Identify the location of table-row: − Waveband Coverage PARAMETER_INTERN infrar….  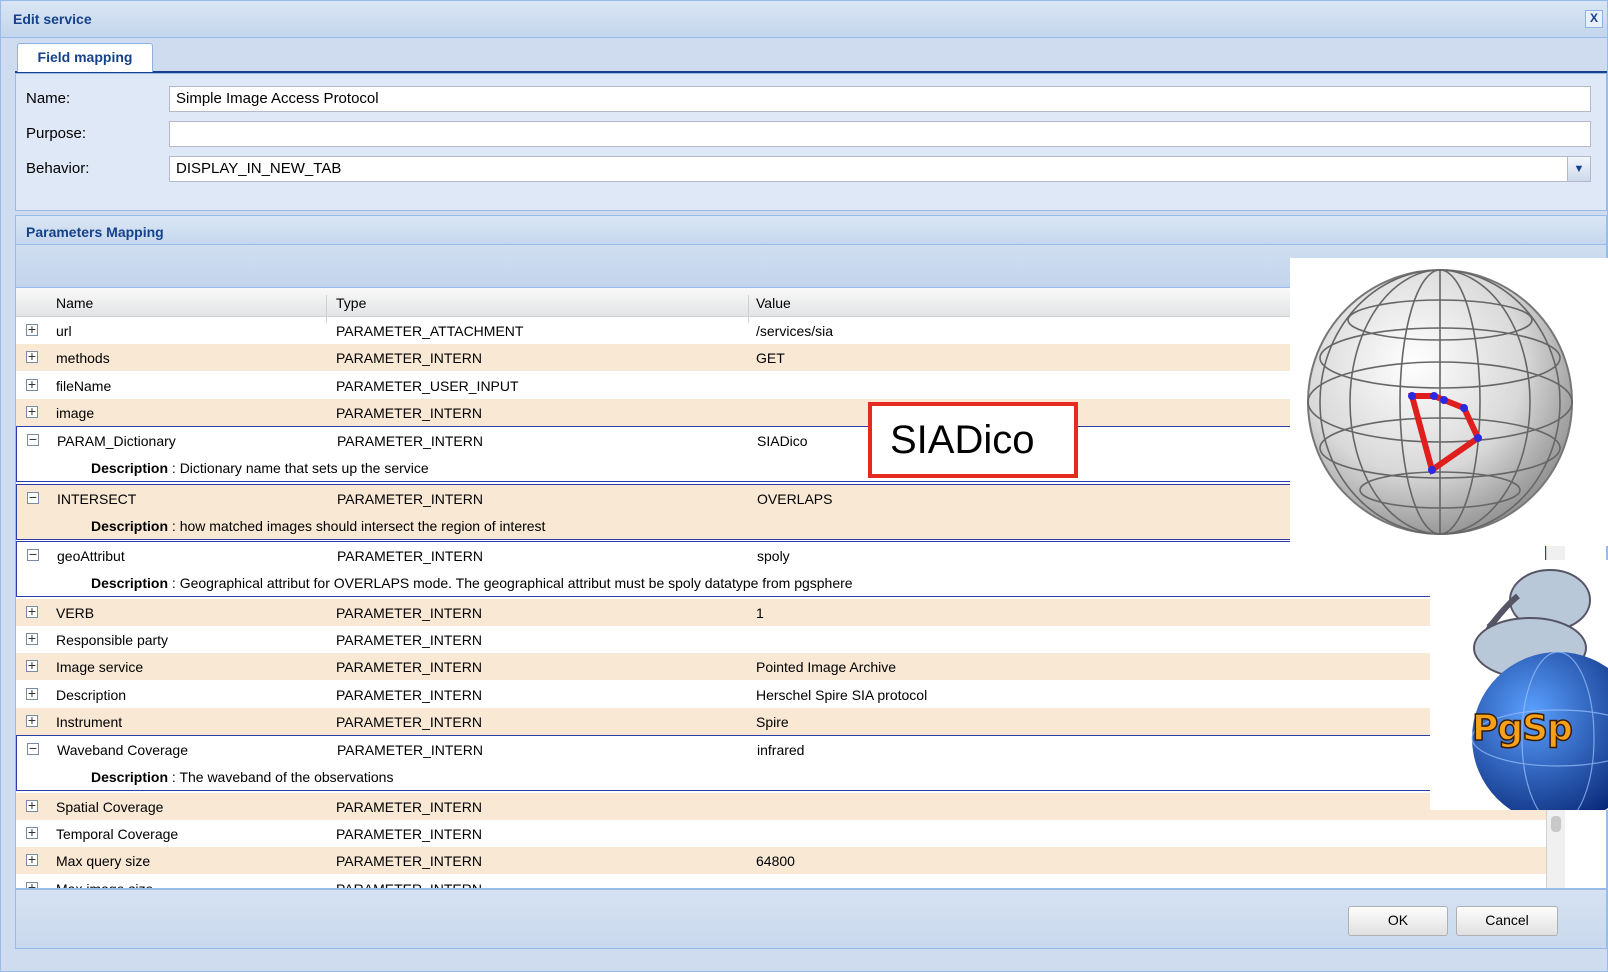
(781, 763).